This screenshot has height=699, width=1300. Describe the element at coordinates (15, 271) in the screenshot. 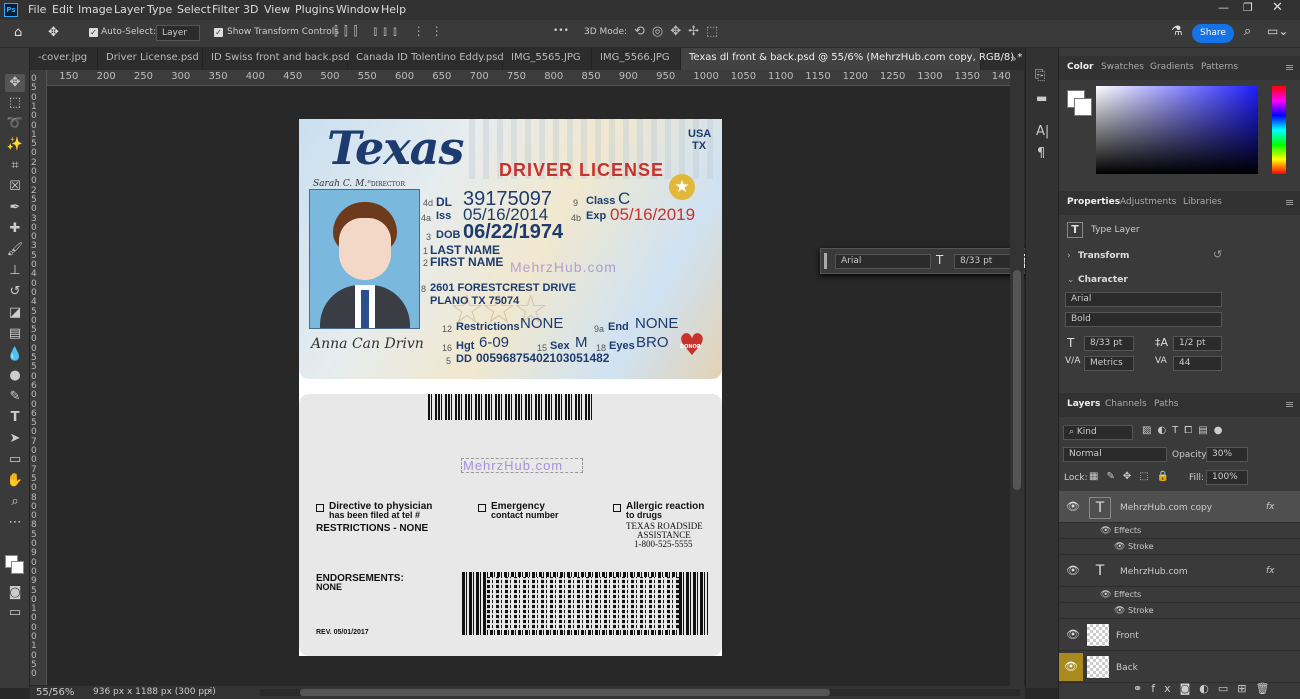

I see `stamp-tool-icon: ⊥` at that location.